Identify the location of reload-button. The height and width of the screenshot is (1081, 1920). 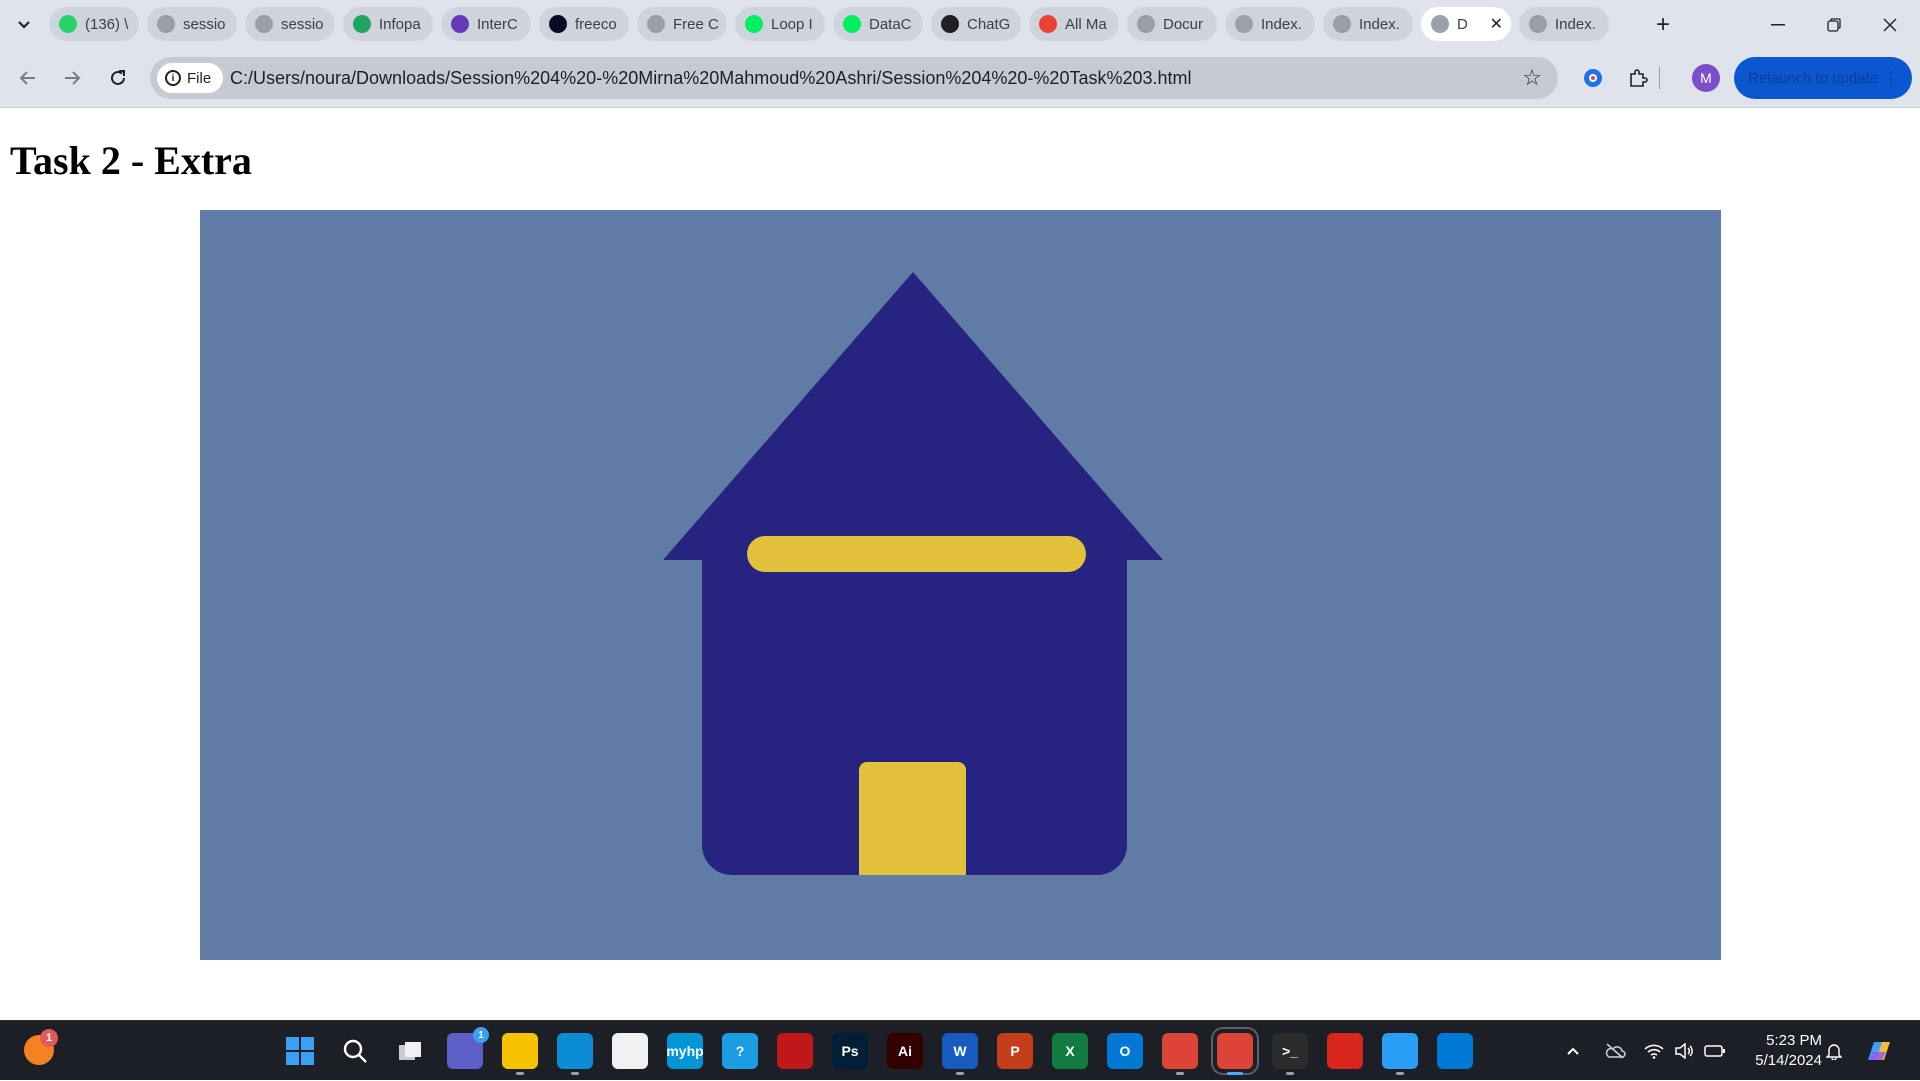
(118, 78).